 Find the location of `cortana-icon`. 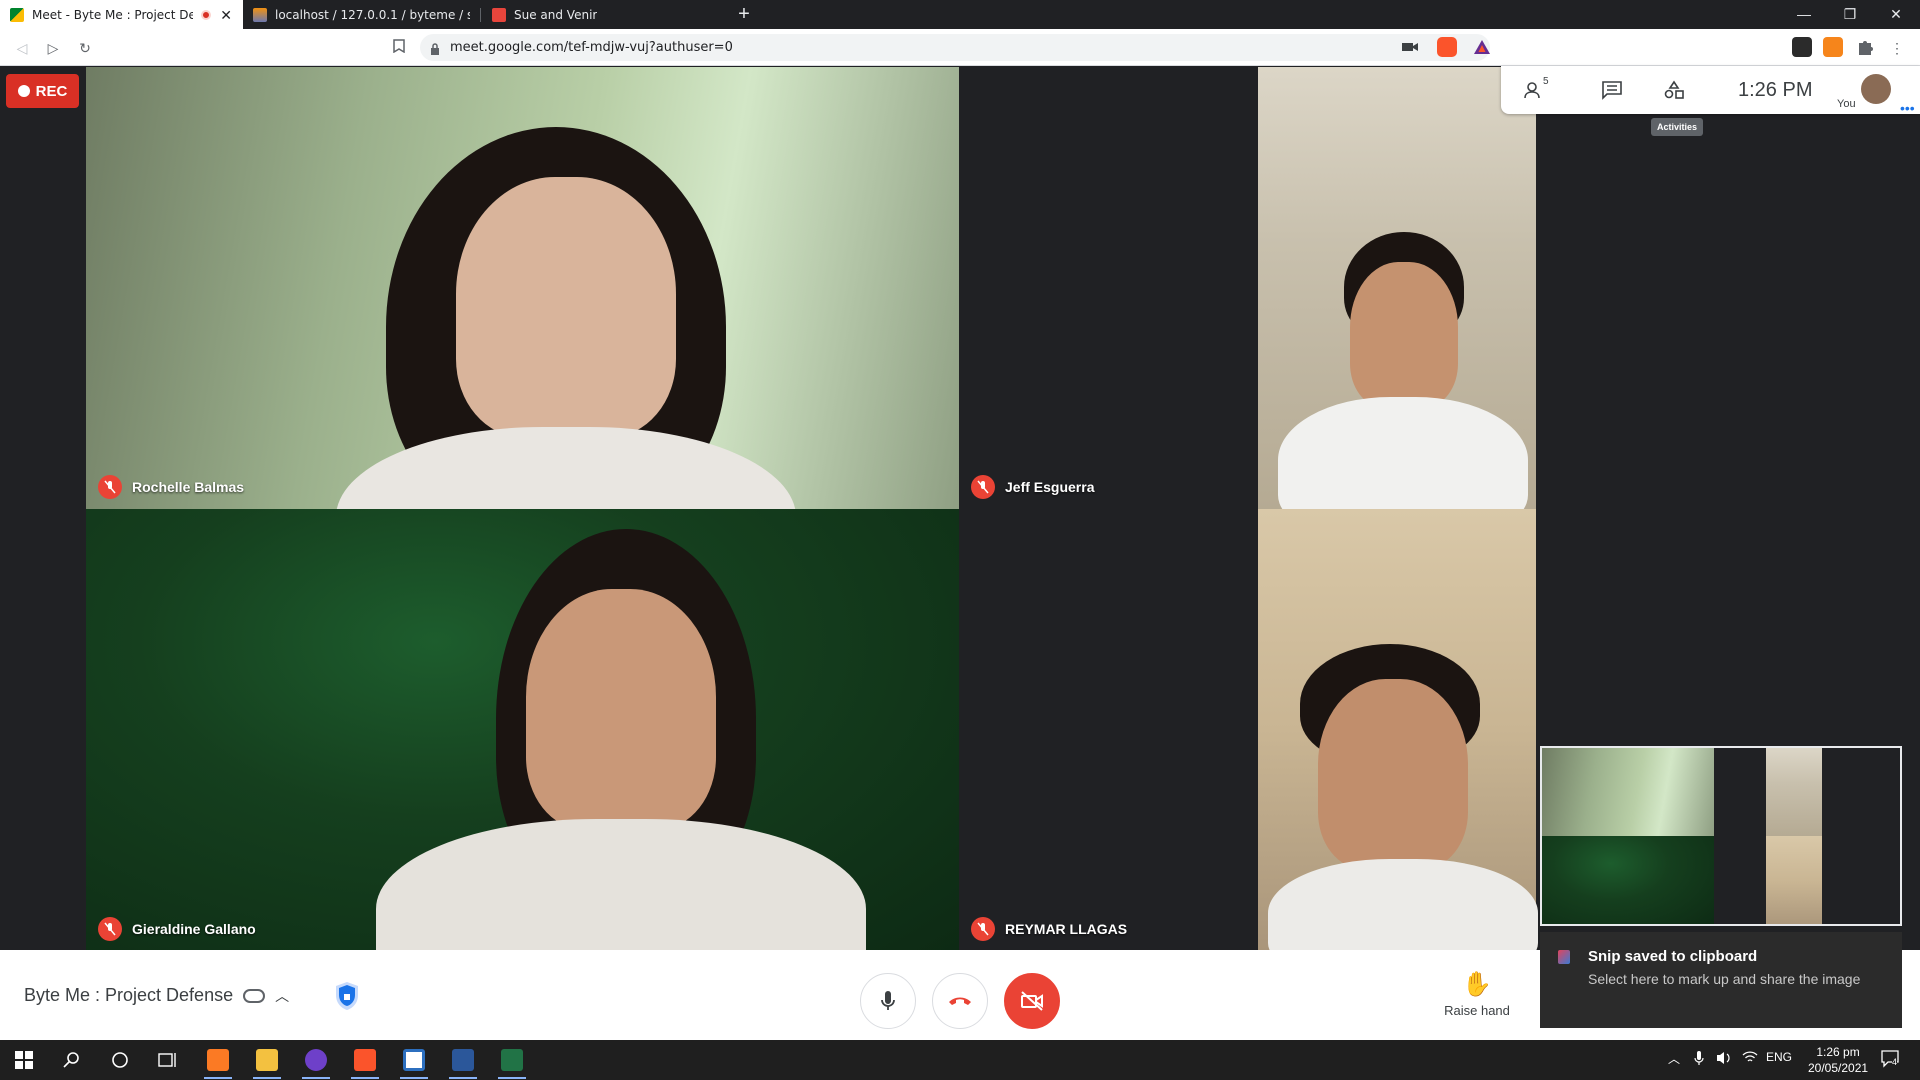

cortana-icon is located at coordinates (120, 1060).